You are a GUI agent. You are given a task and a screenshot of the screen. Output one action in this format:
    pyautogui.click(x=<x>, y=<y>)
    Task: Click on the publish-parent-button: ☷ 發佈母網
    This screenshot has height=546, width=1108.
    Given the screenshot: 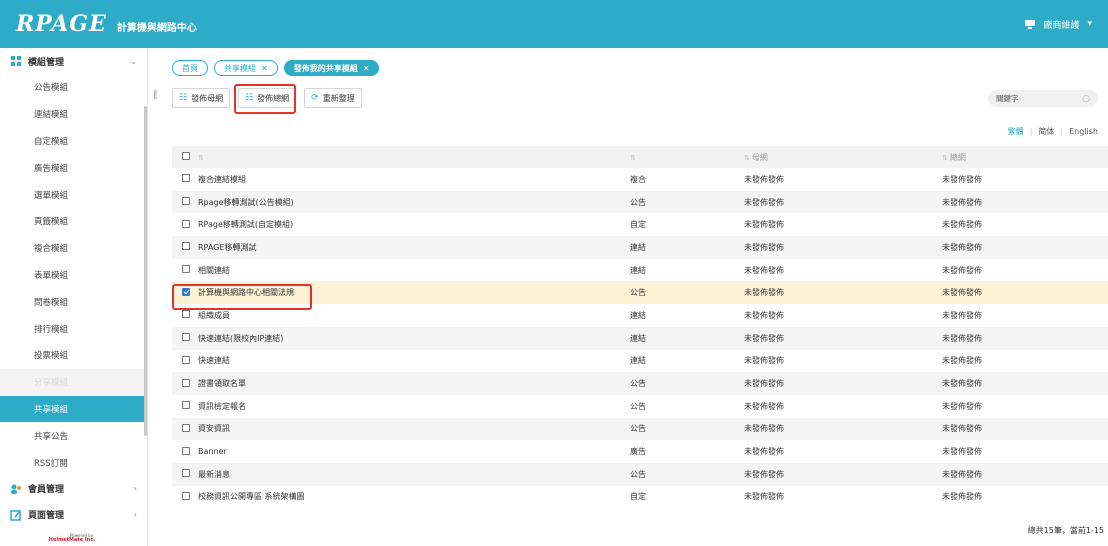 What is the action you would take?
    pyautogui.click(x=201, y=98)
    